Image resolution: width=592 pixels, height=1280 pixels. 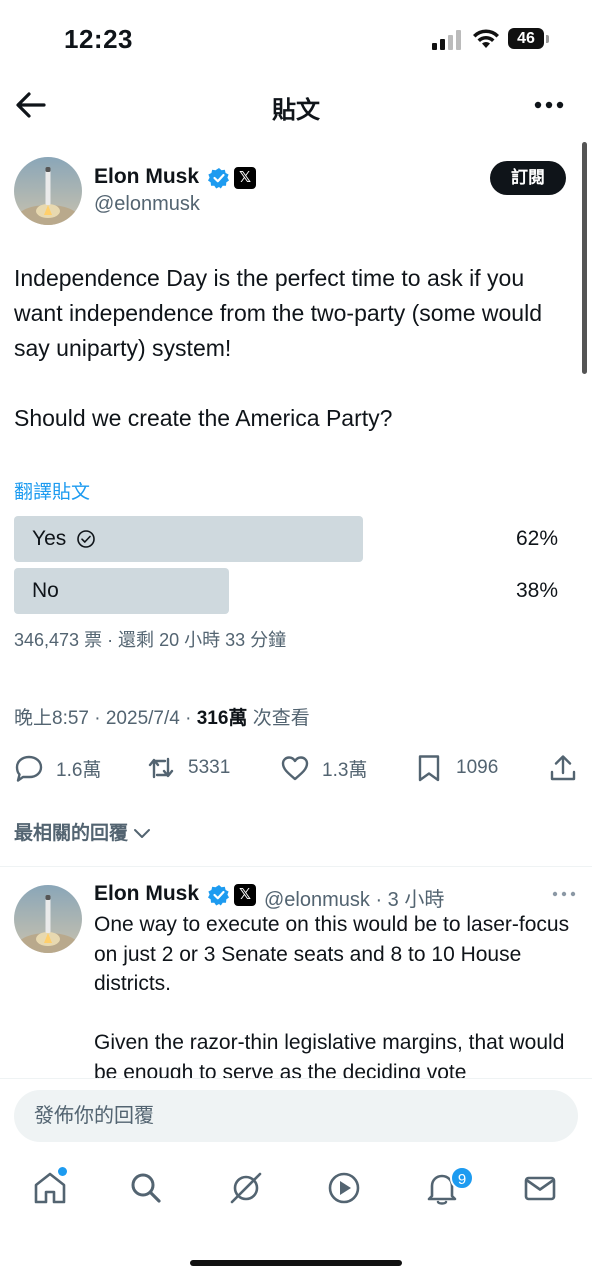 I want to click on repost-icon, so click(x=161, y=768).